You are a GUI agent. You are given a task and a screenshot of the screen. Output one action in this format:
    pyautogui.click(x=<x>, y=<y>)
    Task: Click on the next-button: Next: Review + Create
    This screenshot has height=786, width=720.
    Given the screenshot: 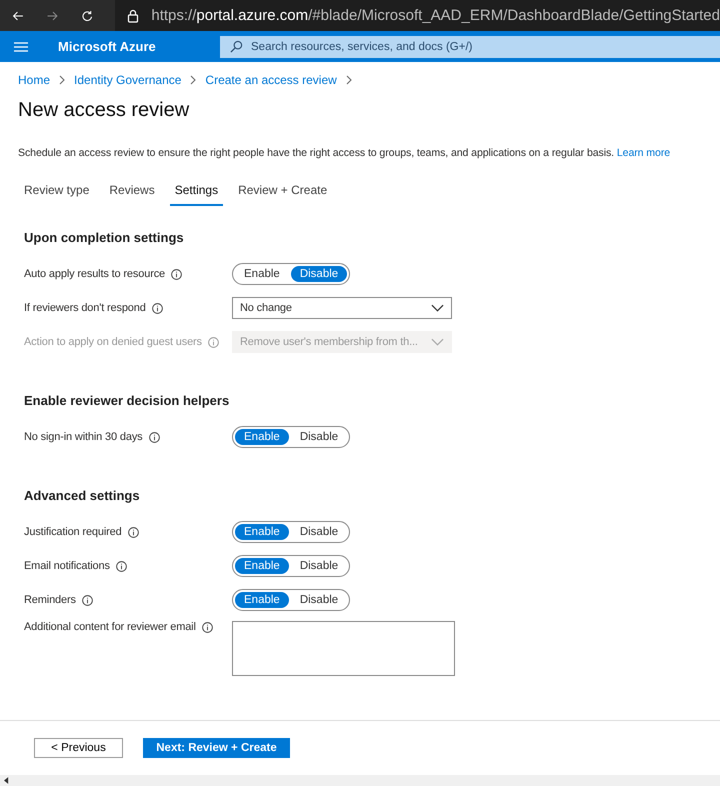 What is the action you would take?
    pyautogui.click(x=216, y=748)
    